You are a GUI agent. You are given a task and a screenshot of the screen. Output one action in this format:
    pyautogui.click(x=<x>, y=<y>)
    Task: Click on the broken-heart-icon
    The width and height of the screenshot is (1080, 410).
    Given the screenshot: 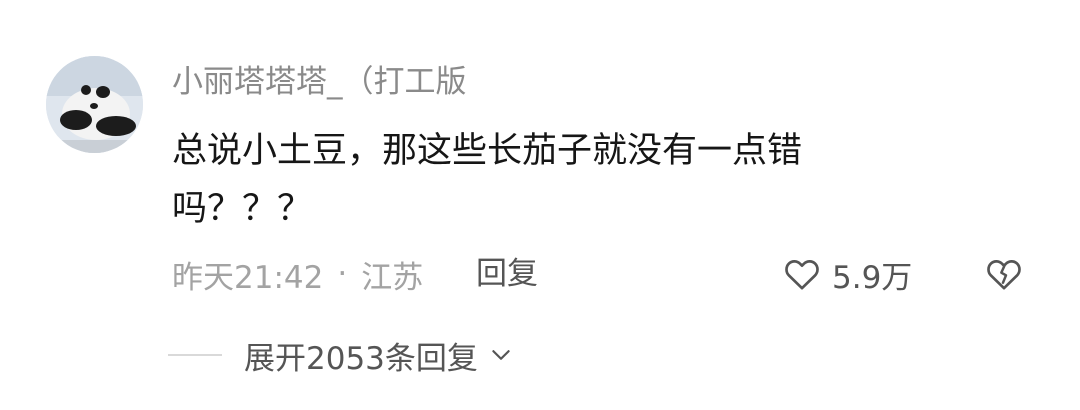 What is the action you would take?
    pyautogui.click(x=1004, y=275)
    